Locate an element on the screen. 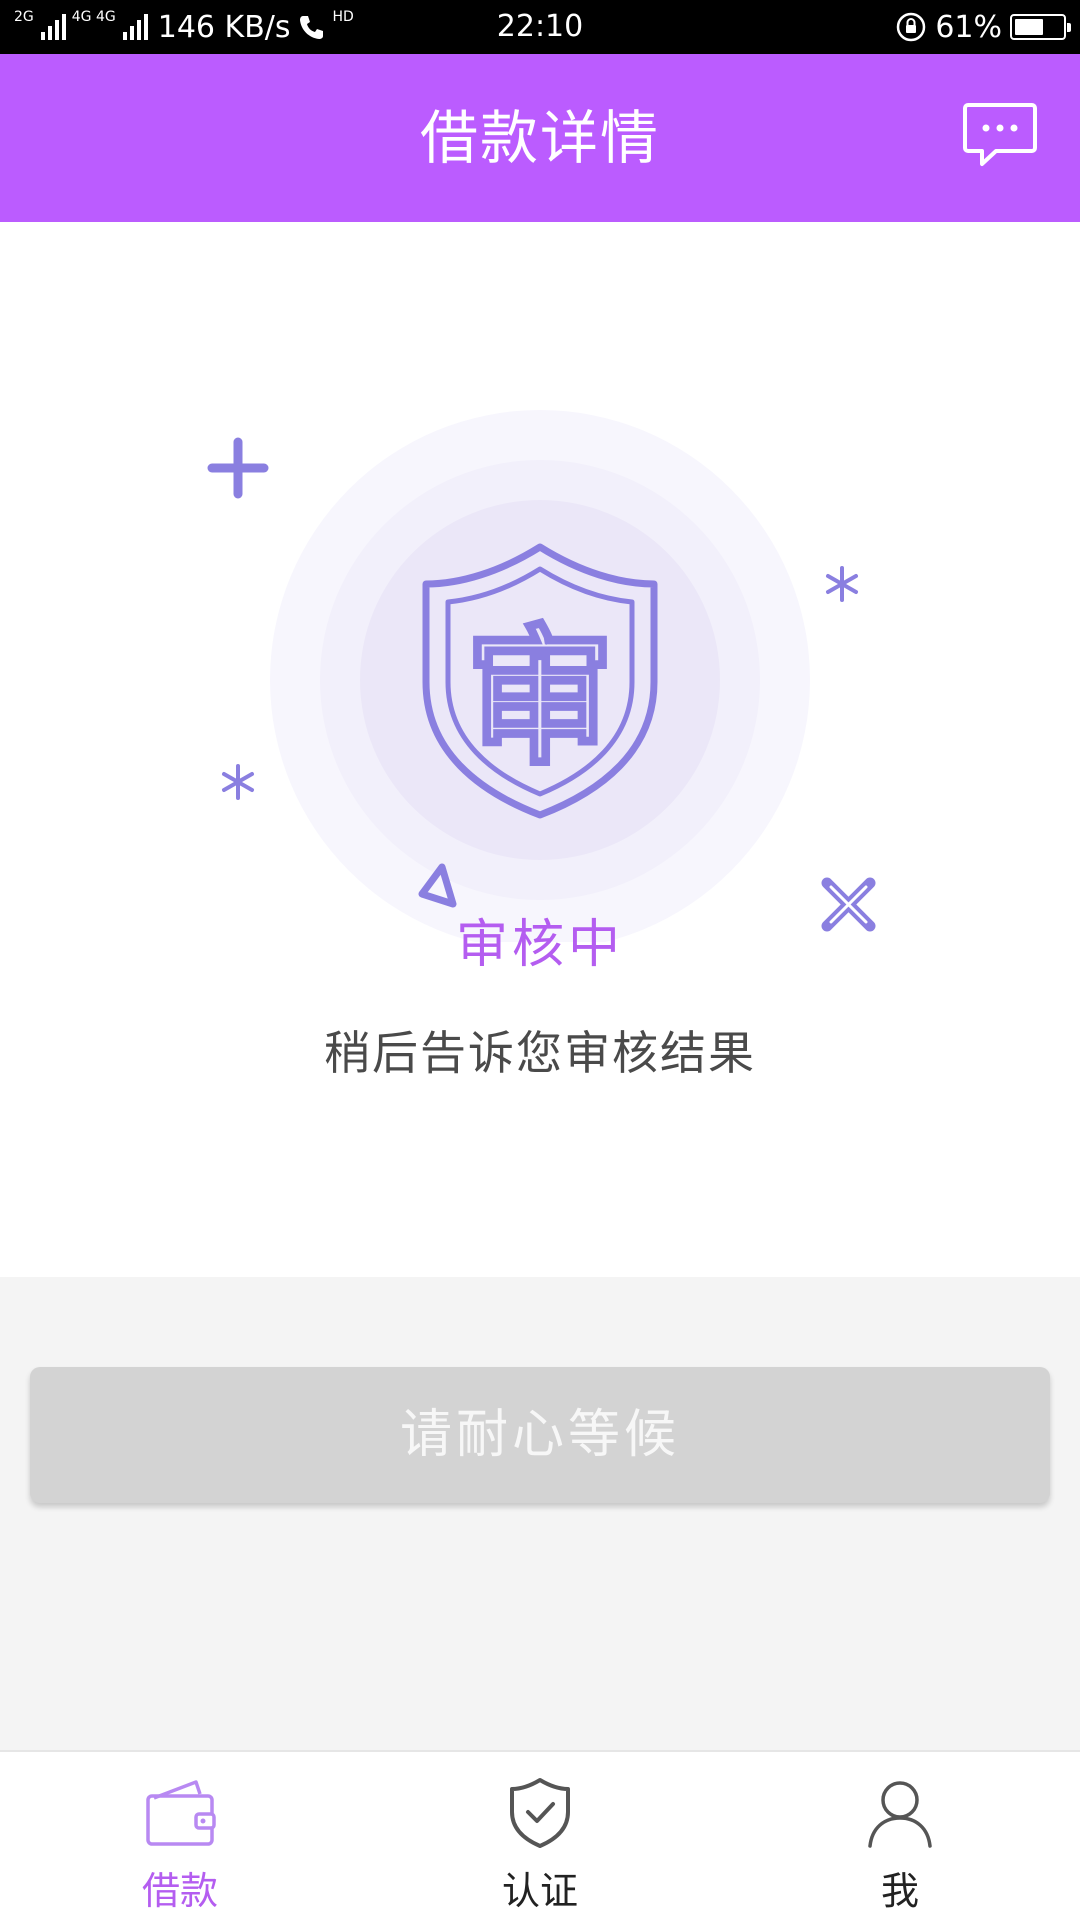  please-wait-button: 请耐心等候 is located at coordinates (540, 1435).